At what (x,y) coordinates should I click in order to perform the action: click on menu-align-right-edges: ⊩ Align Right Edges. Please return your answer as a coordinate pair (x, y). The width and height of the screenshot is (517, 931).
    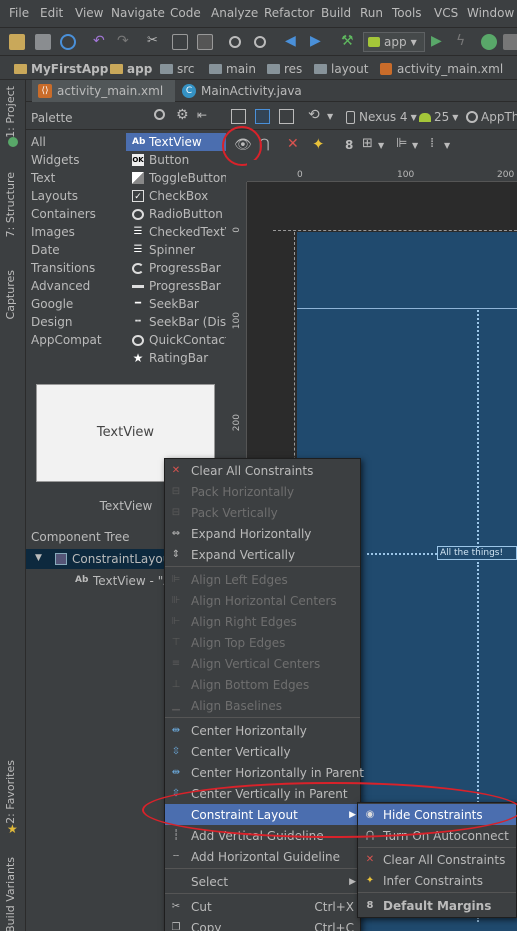
    Looking at the image, I should click on (262, 621).